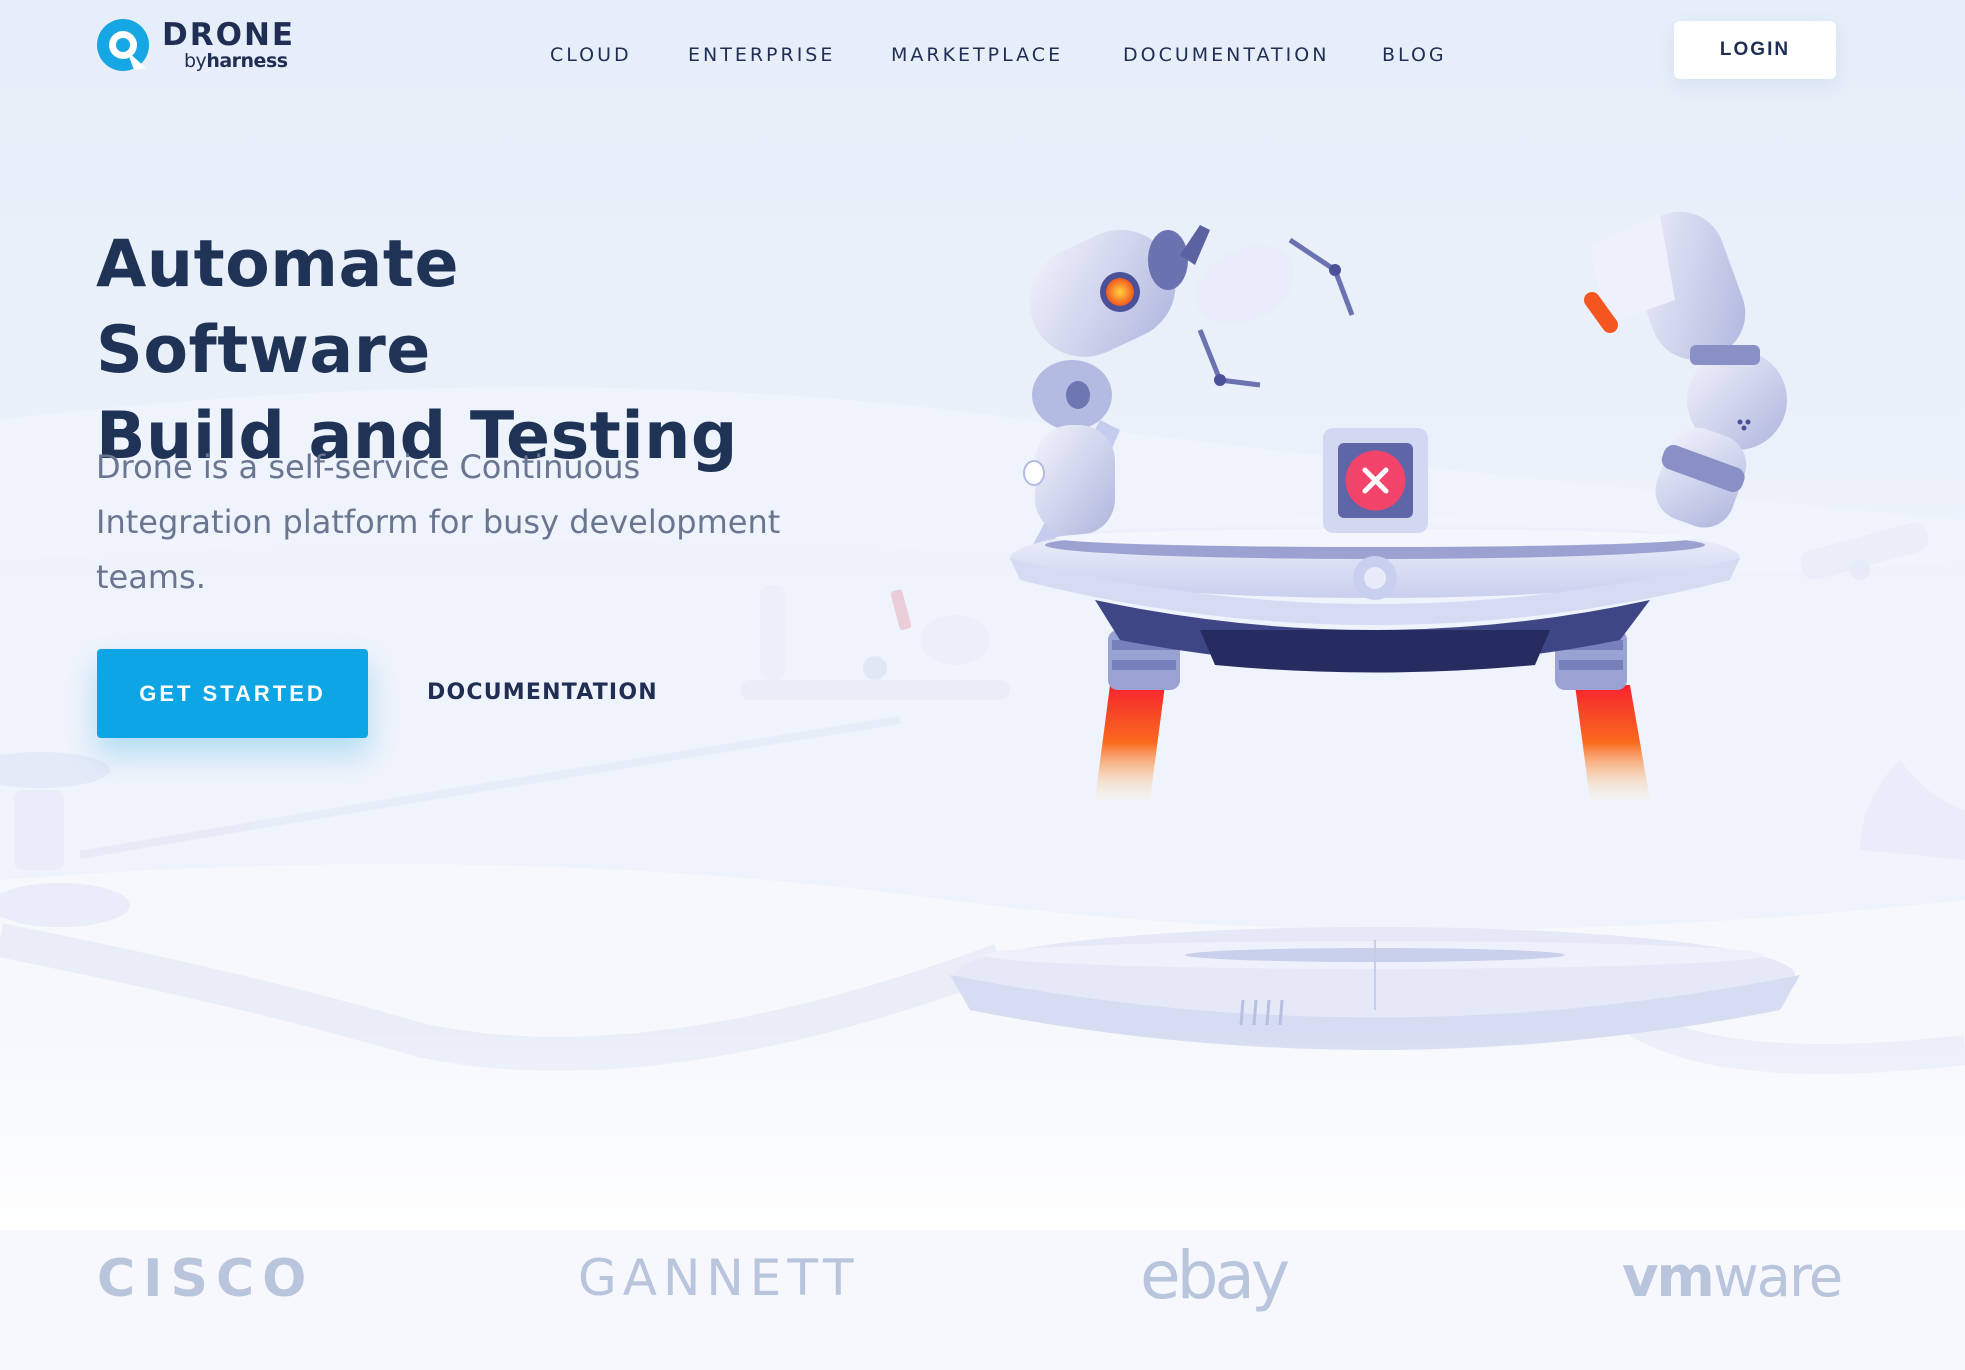 Image resolution: width=1965 pixels, height=1370 pixels. I want to click on client-logos: CISCO GANNETT ebay vmware, so click(982, 1280).